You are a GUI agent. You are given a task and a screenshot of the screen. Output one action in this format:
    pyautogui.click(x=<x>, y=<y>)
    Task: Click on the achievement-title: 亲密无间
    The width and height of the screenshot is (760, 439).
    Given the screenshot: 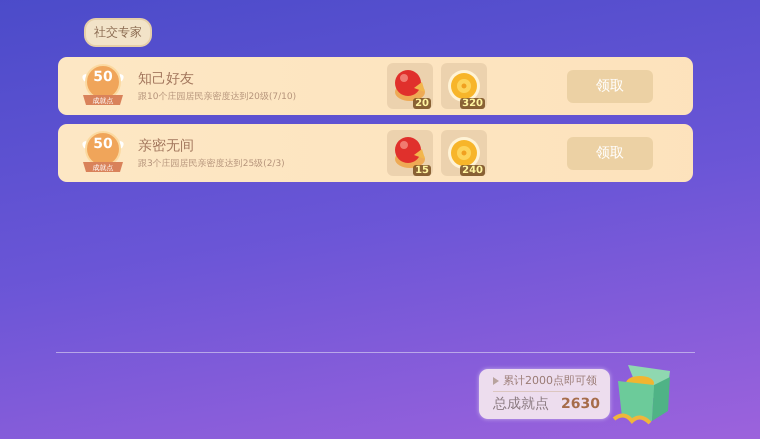 What is the action you would take?
    pyautogui.click(x=166, y=145)
    